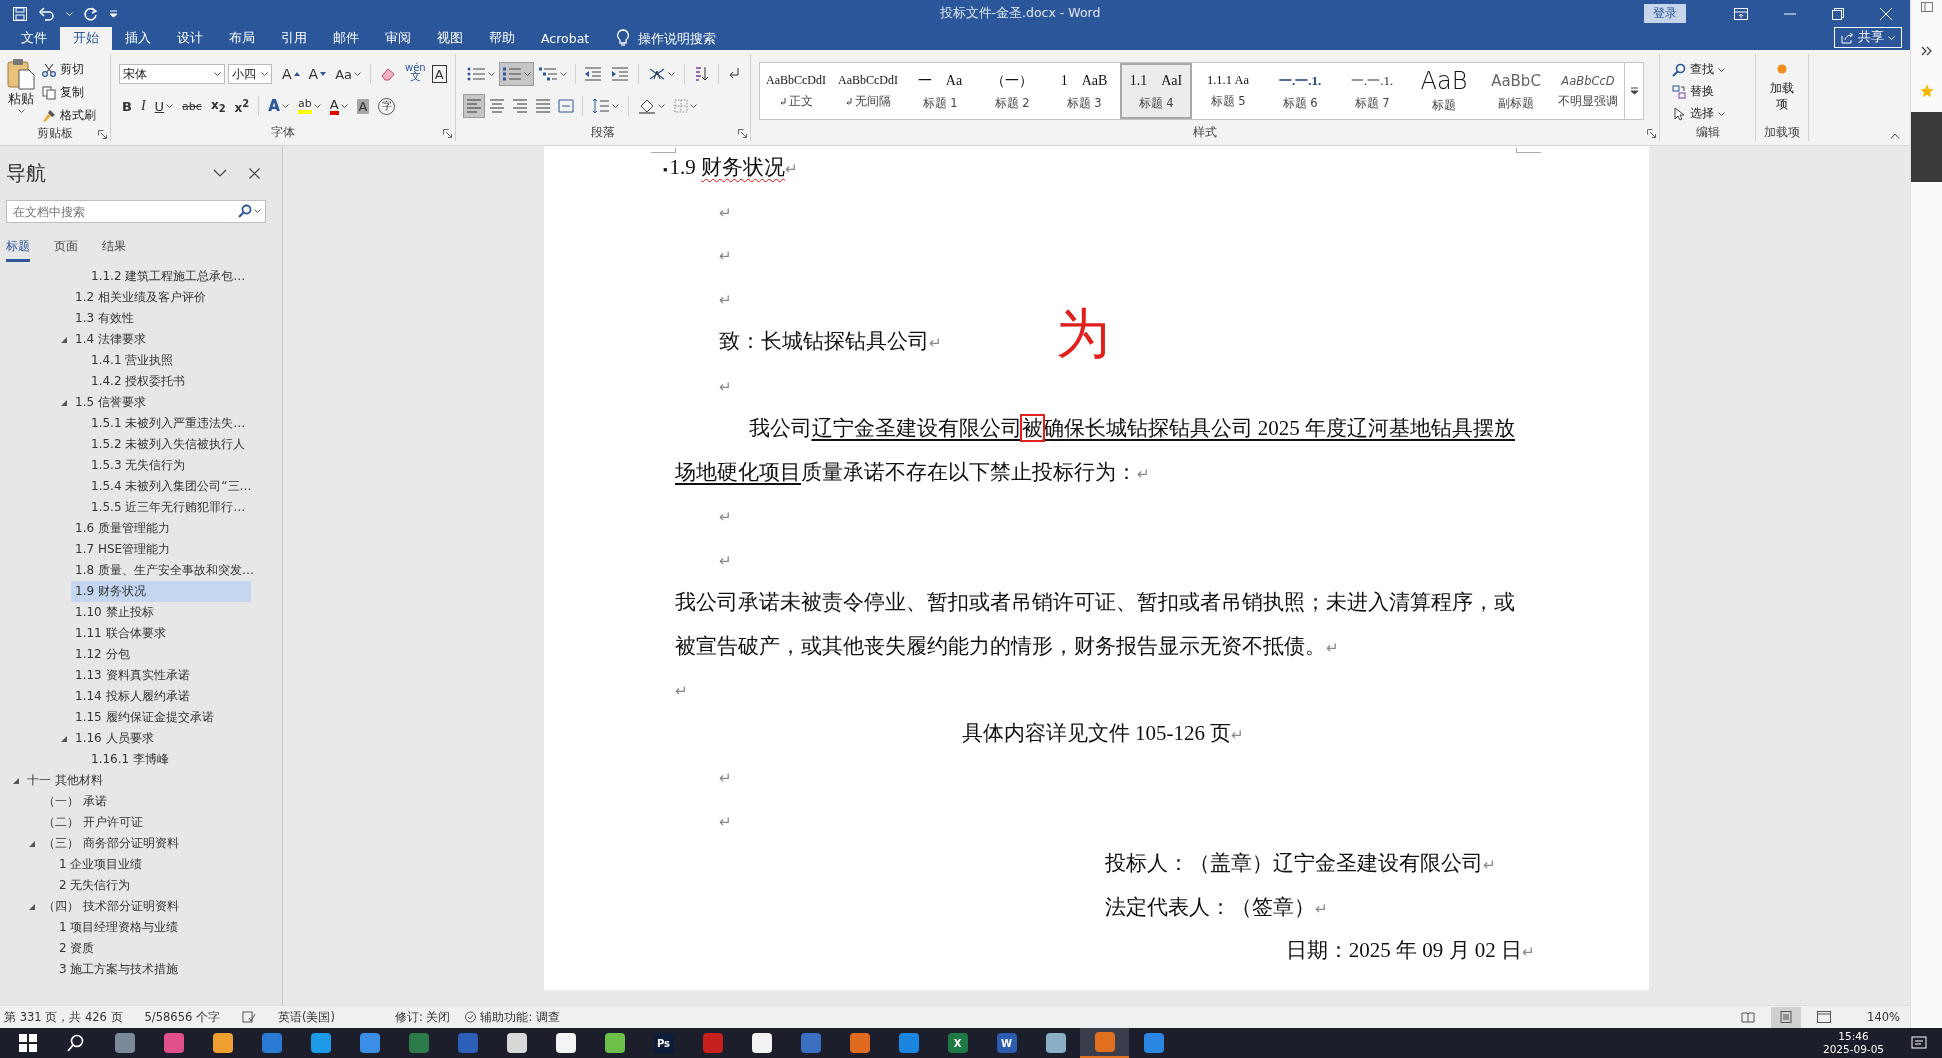 This screenshot has height=1058, width=1942. What do you see at coordinates (69, 69) in the screenshot?
I see `cut-button: 剪切` at bounding box center [69, 69].